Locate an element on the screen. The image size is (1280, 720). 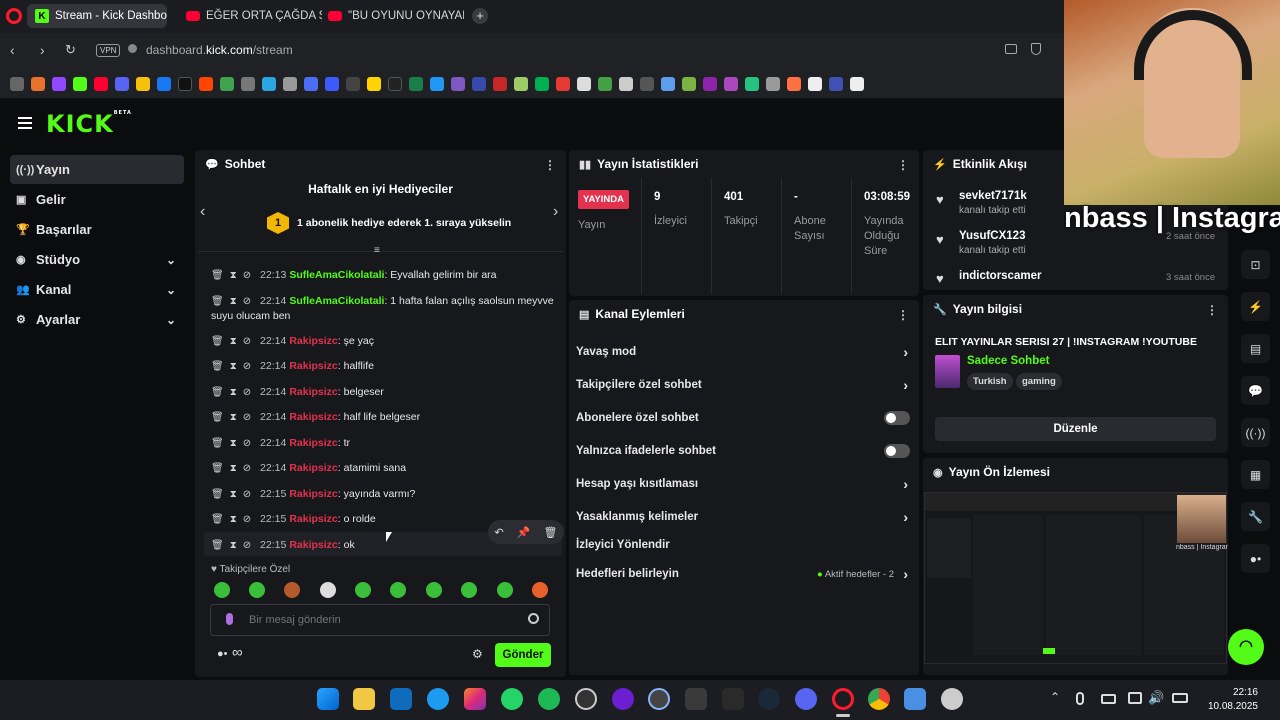
bookmark-facebook-icon is located at coordinates (164, 83).